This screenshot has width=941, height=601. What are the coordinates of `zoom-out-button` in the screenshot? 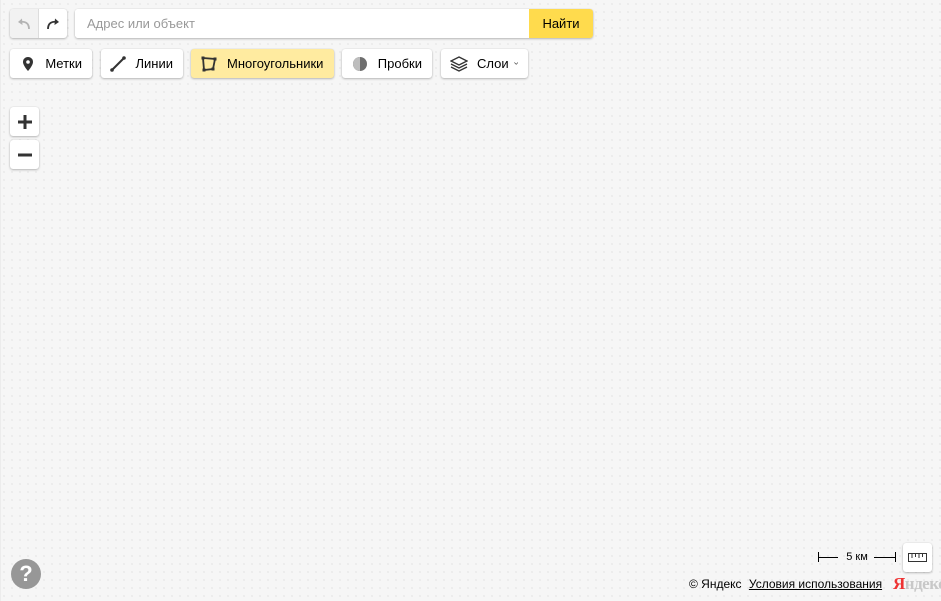 It's located at (24, 154).